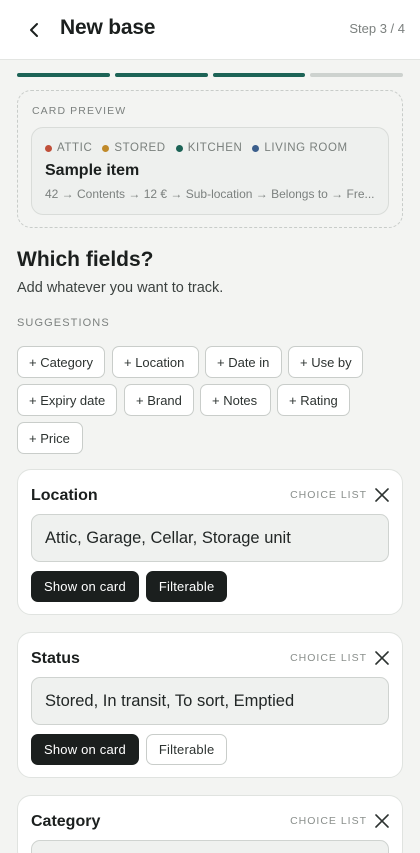 The width and height of the screenshot is (420, 853). Describe the element at coordinates (55, 658) in the screenshot. I see `field-name: Status` at that location.